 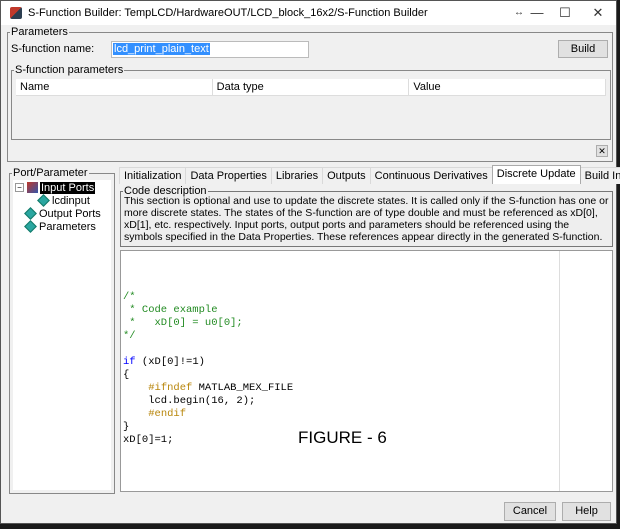 I want to click on code-token: lcd.begin(16, 2);, so click(x=189, y=401).